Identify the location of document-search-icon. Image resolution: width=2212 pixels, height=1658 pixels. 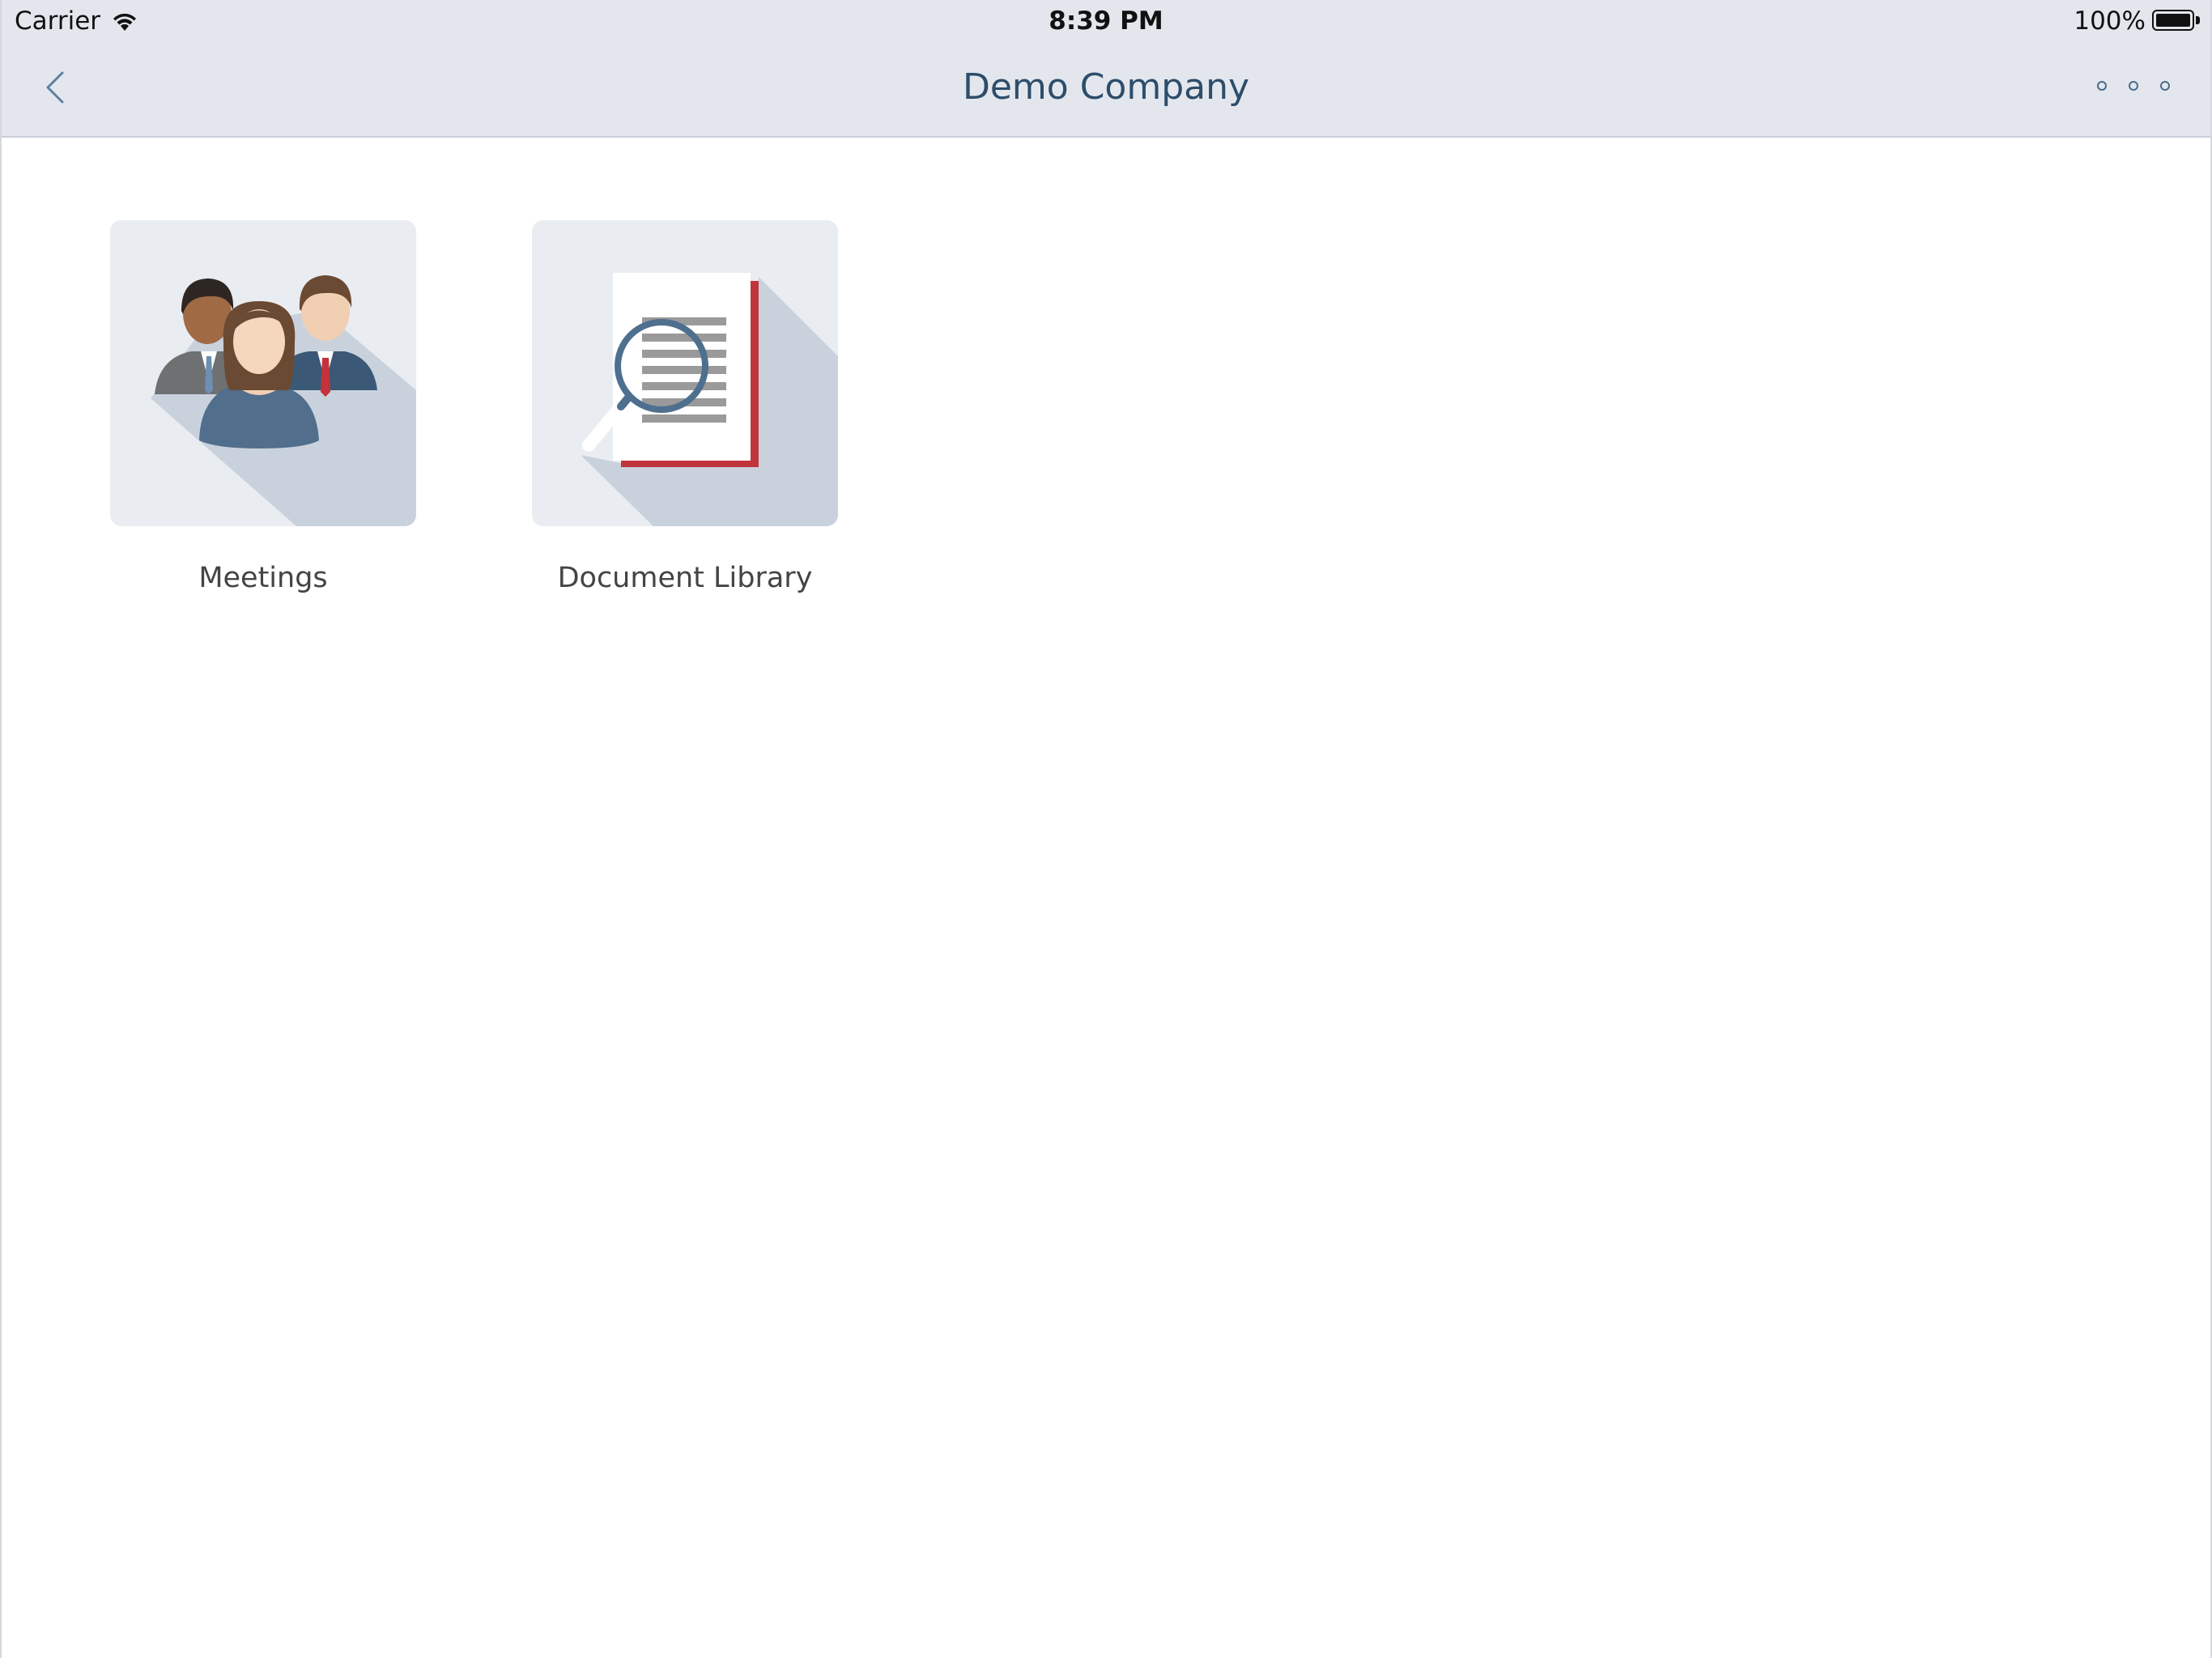
(685, 373).